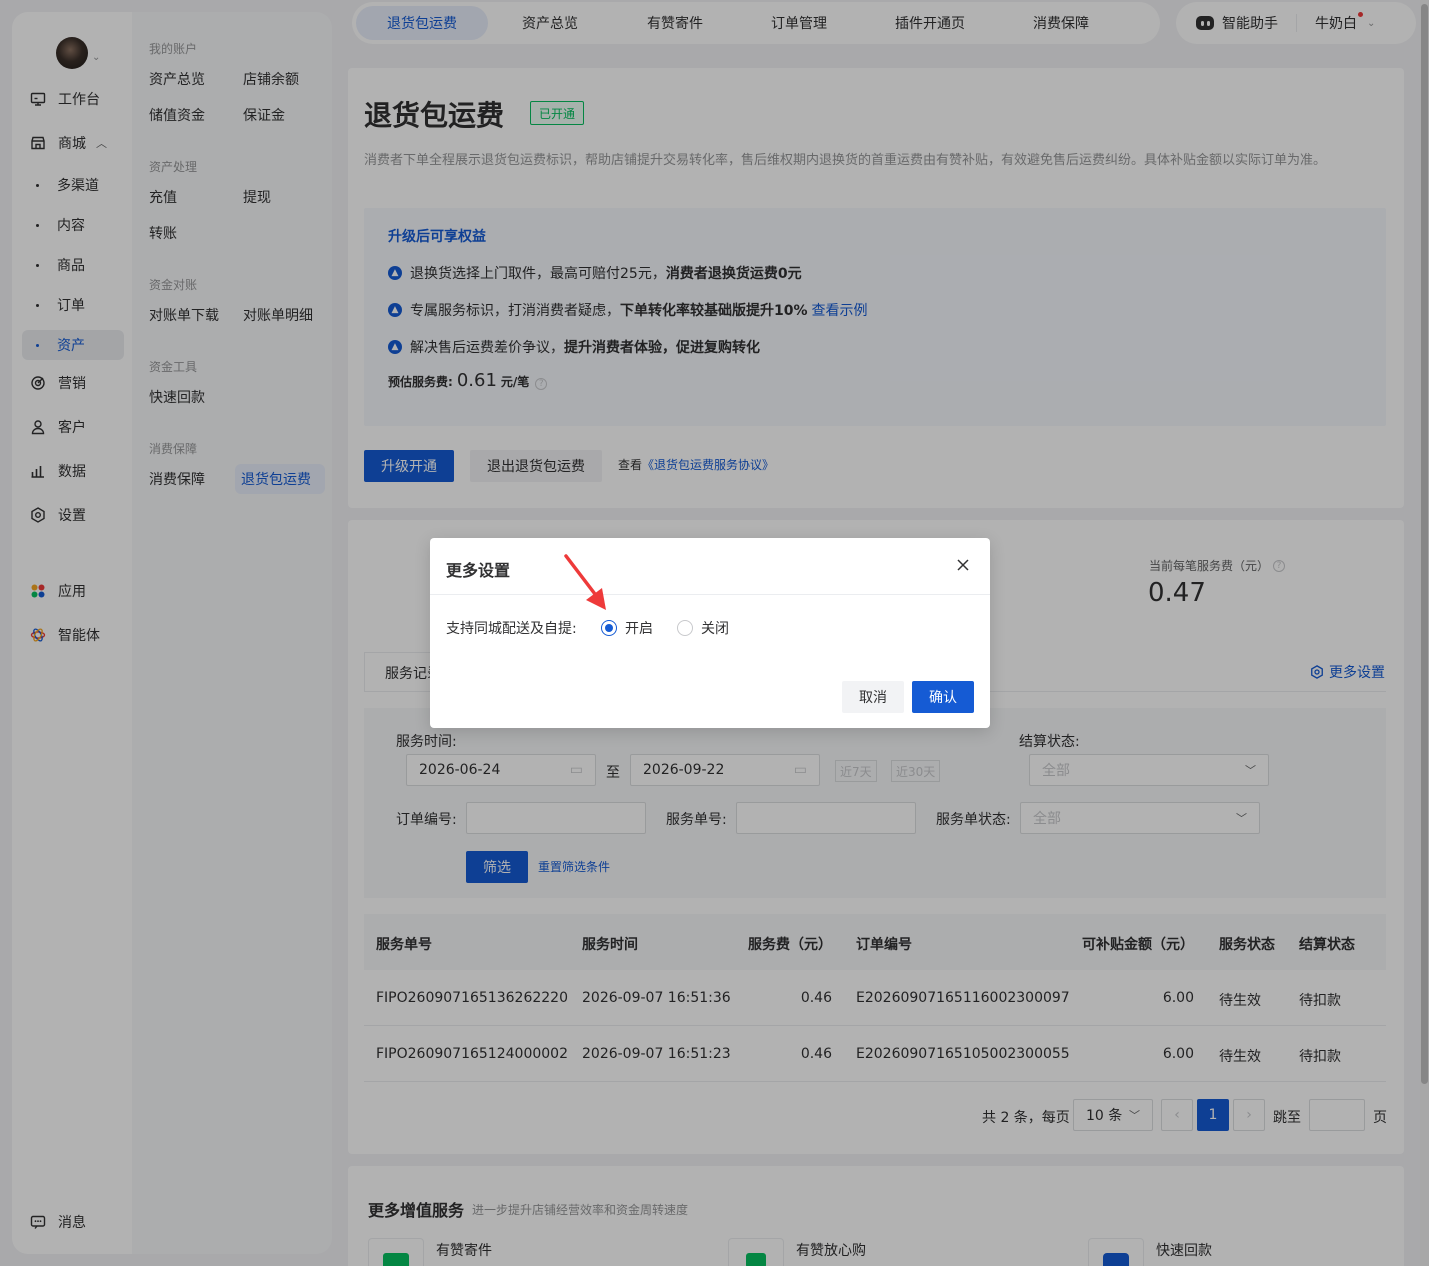  I want to click on field-label: 支持同城配送及自提:, so click(511, 629).